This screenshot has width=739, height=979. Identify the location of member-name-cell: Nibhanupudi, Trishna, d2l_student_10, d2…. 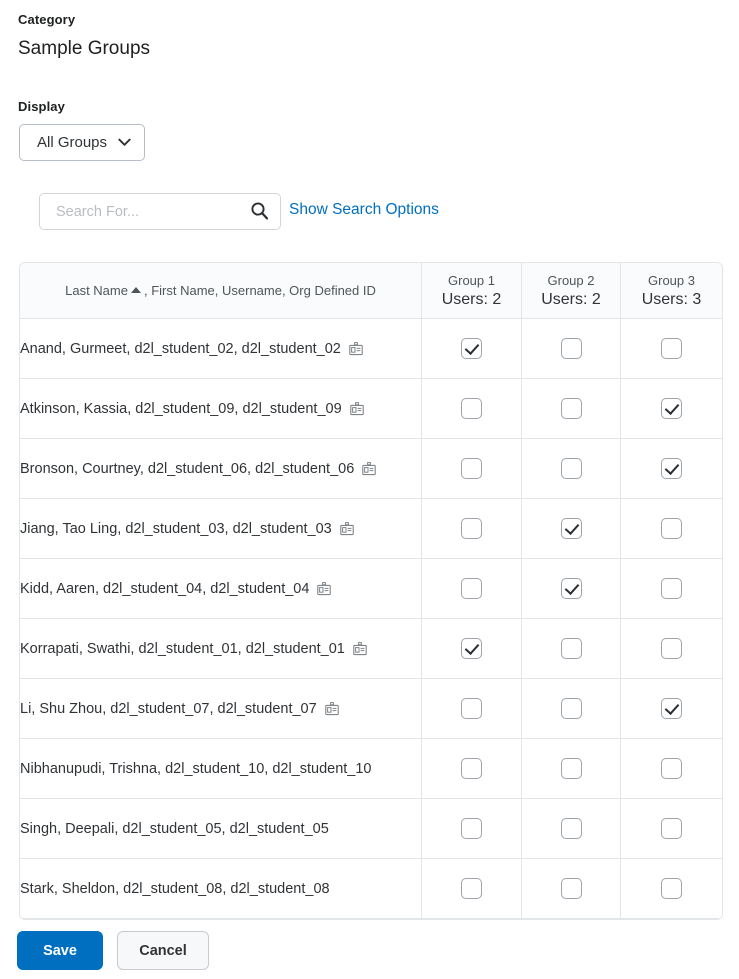
(221, 769).